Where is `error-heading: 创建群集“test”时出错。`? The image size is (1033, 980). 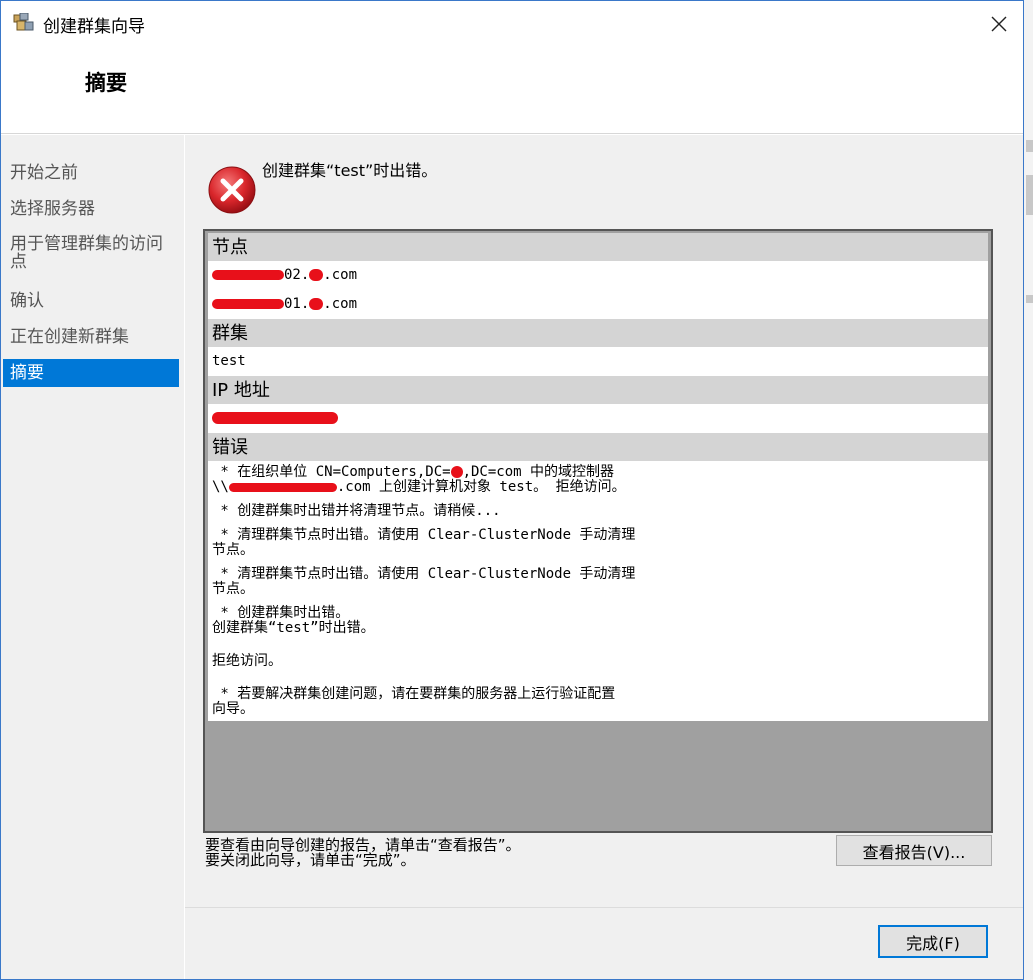
error-heading: 创建群集“test”时出错。 is located at coordinates (350, 170).